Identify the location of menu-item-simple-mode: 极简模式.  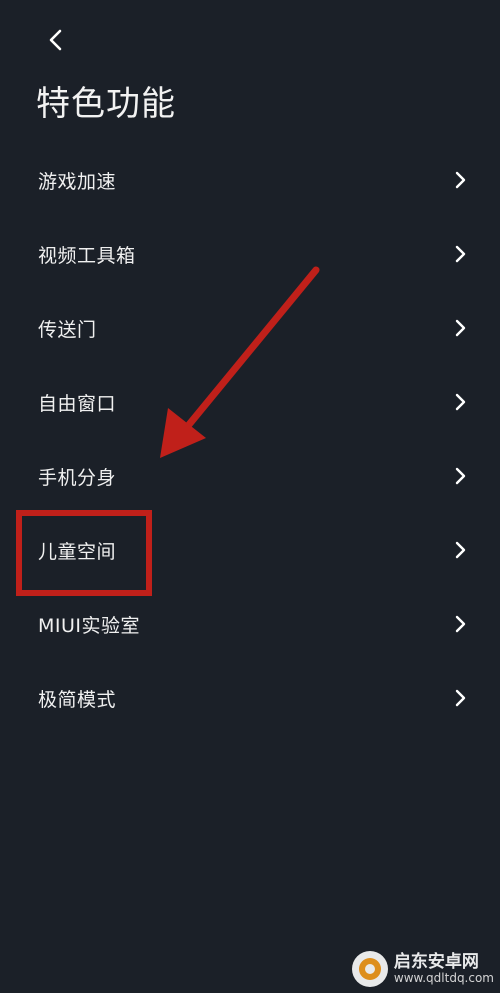
(250, 698).